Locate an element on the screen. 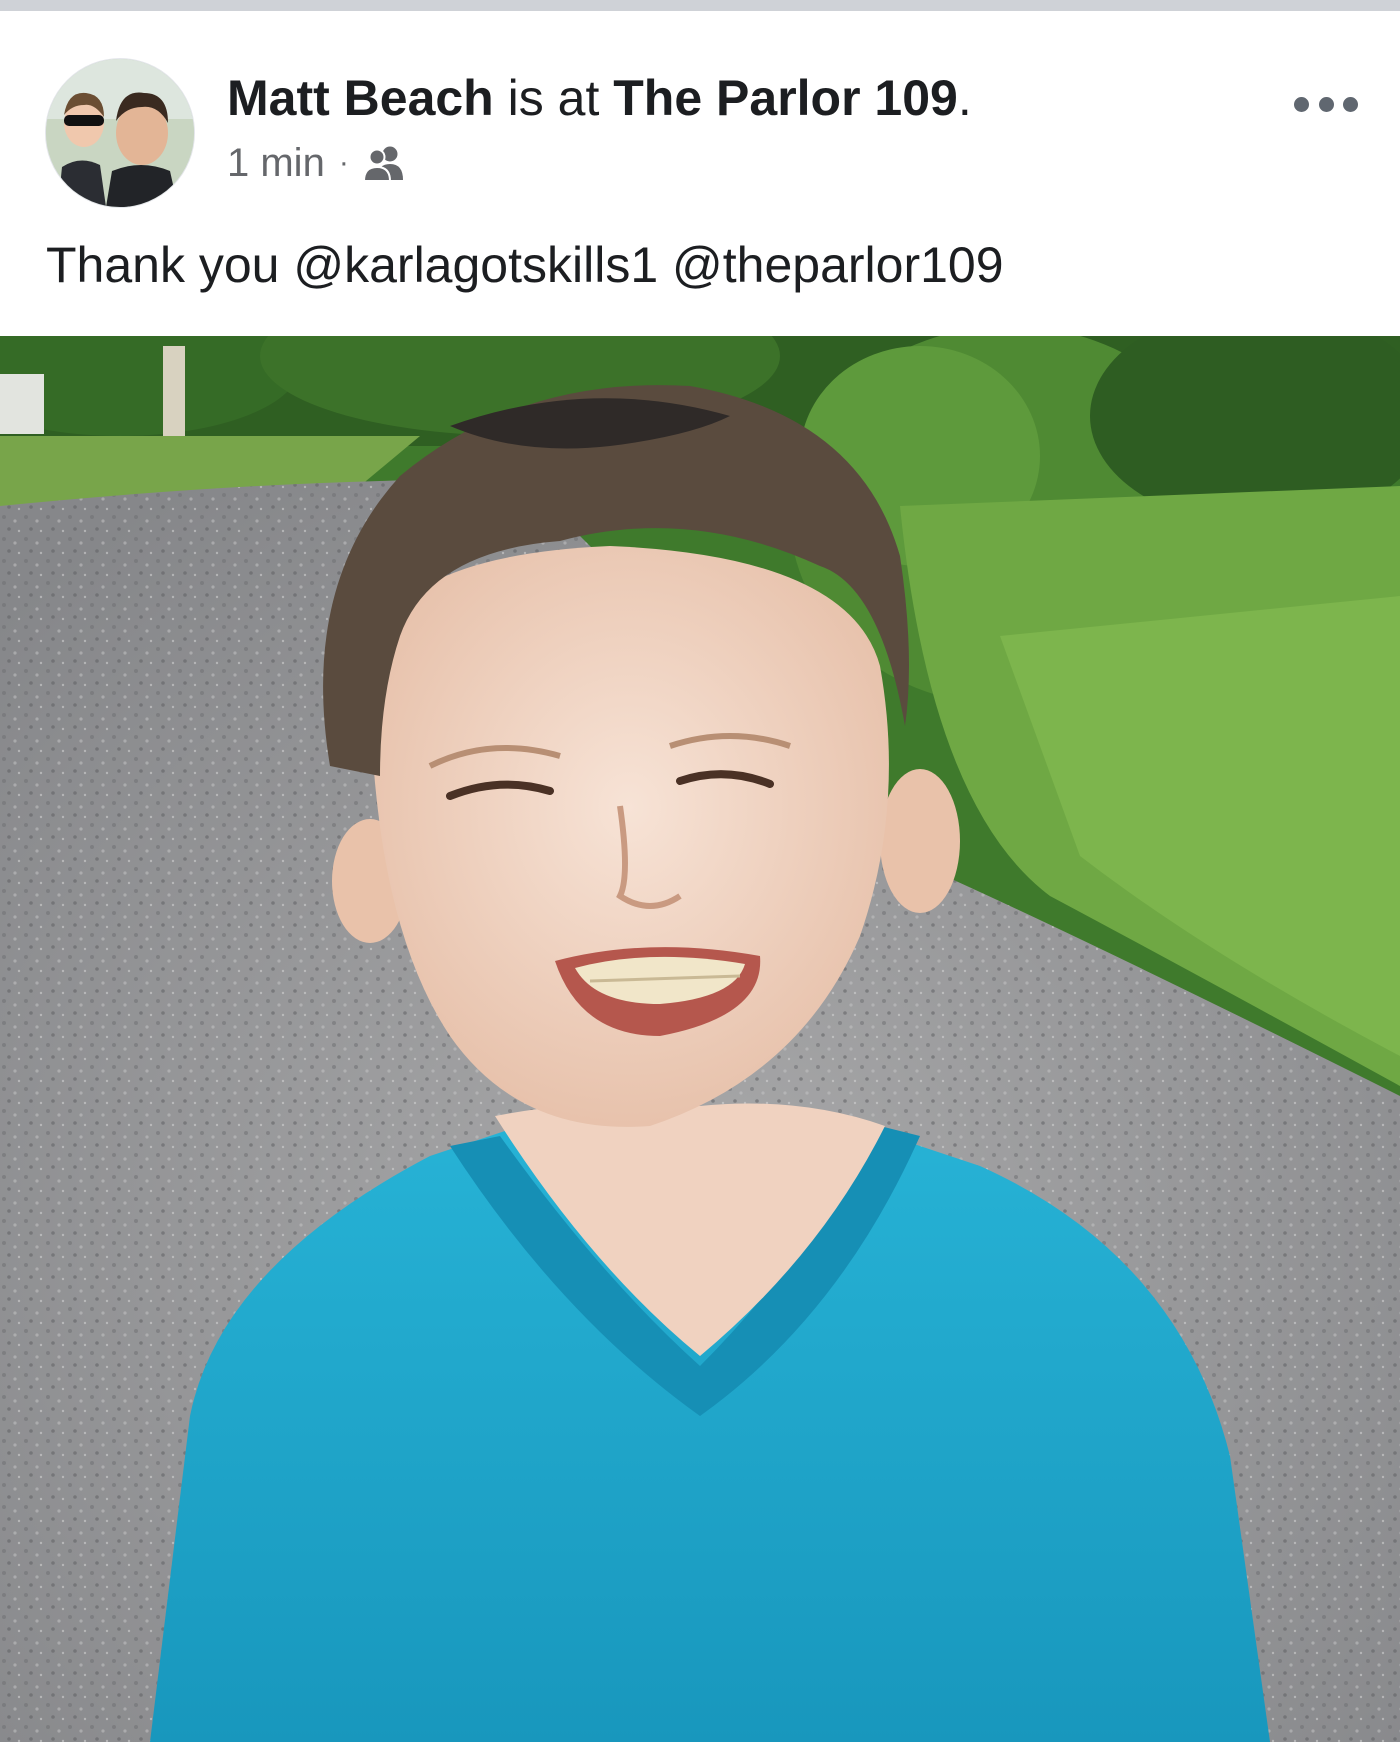  top-edge-strip is located at coordinates (700, 5).